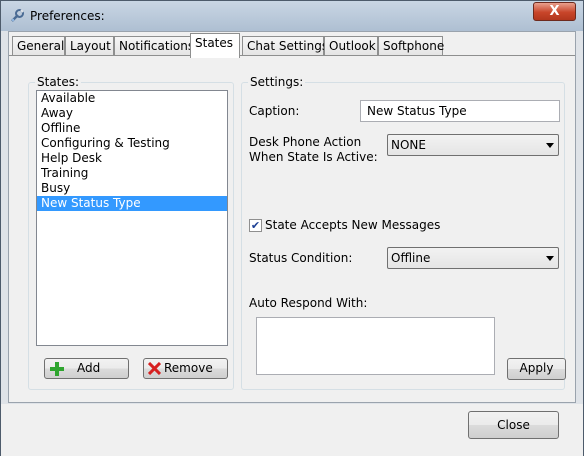  Describe the element at coordinates (132, 98) in the screenshot. I see `list-item: Available` at that location.